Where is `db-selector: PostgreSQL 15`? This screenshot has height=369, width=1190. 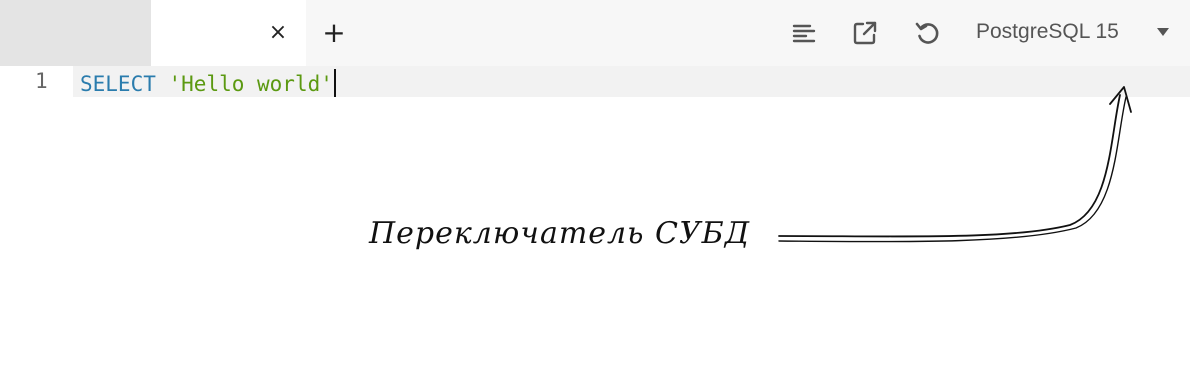 db-selector: PostgreSQL 15 is located at coordinates (1077, 33).